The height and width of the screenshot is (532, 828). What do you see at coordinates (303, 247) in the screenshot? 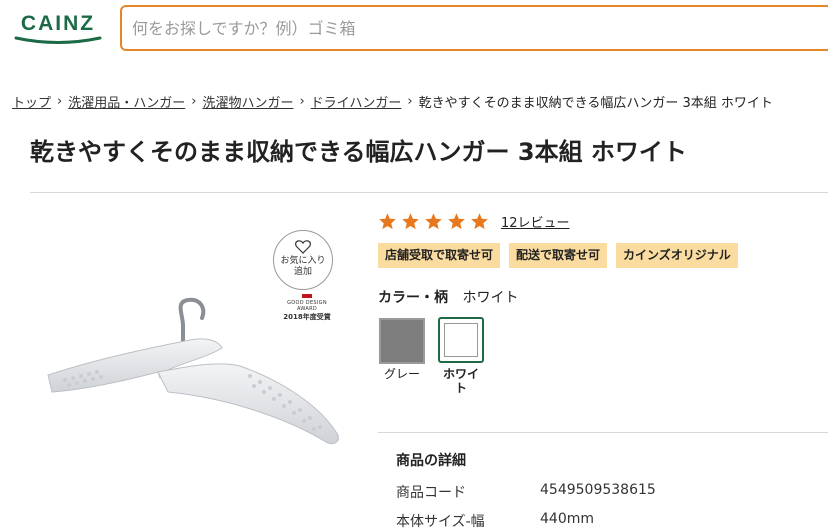
I see `heart-icon` at bounding box center [303, 247].